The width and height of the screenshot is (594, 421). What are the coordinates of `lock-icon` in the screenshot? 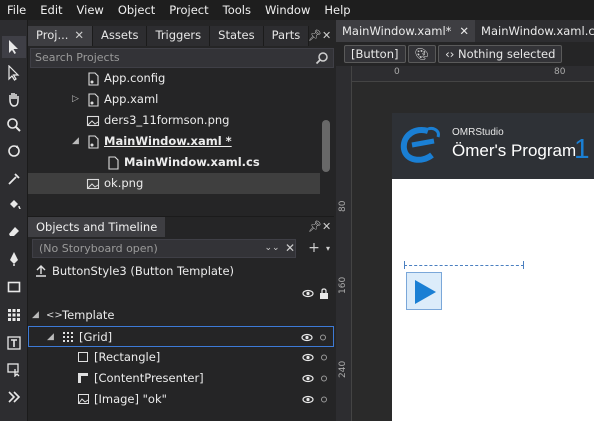 It's located at (324, 293).